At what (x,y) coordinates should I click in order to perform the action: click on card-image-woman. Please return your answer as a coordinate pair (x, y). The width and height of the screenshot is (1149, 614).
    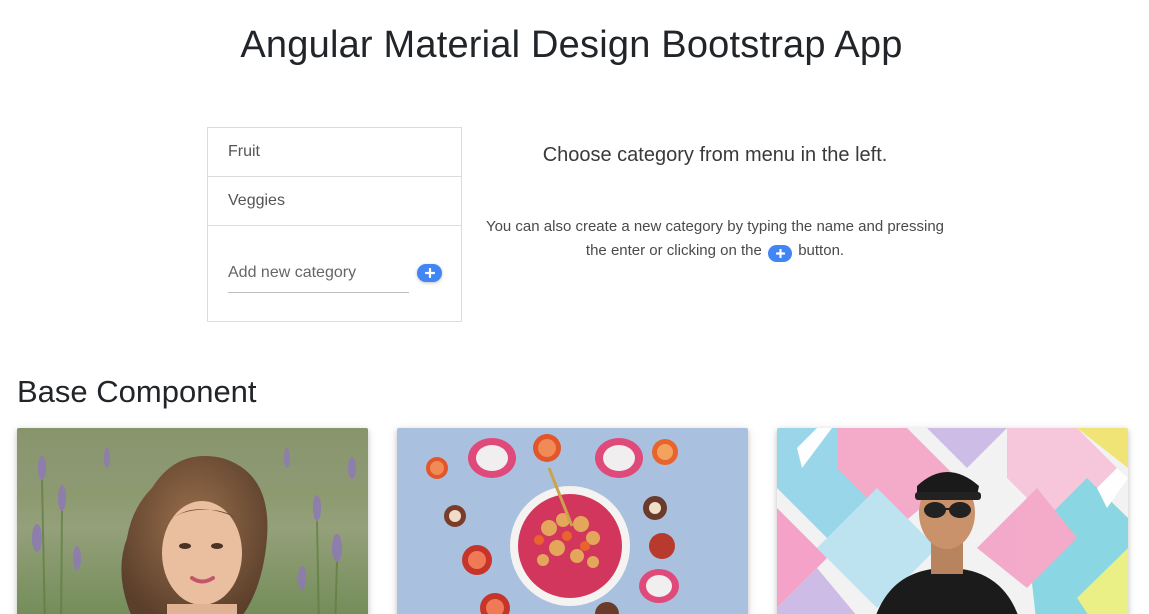
    Looking at the image, I should click on (192, 521).